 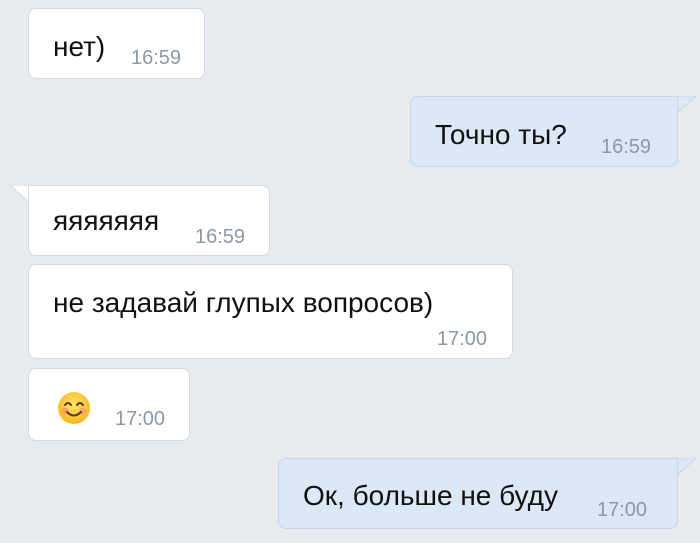 I want to click on message-bubble-outgoing: Точно ты? 16:59, so click(x=544, y=131).